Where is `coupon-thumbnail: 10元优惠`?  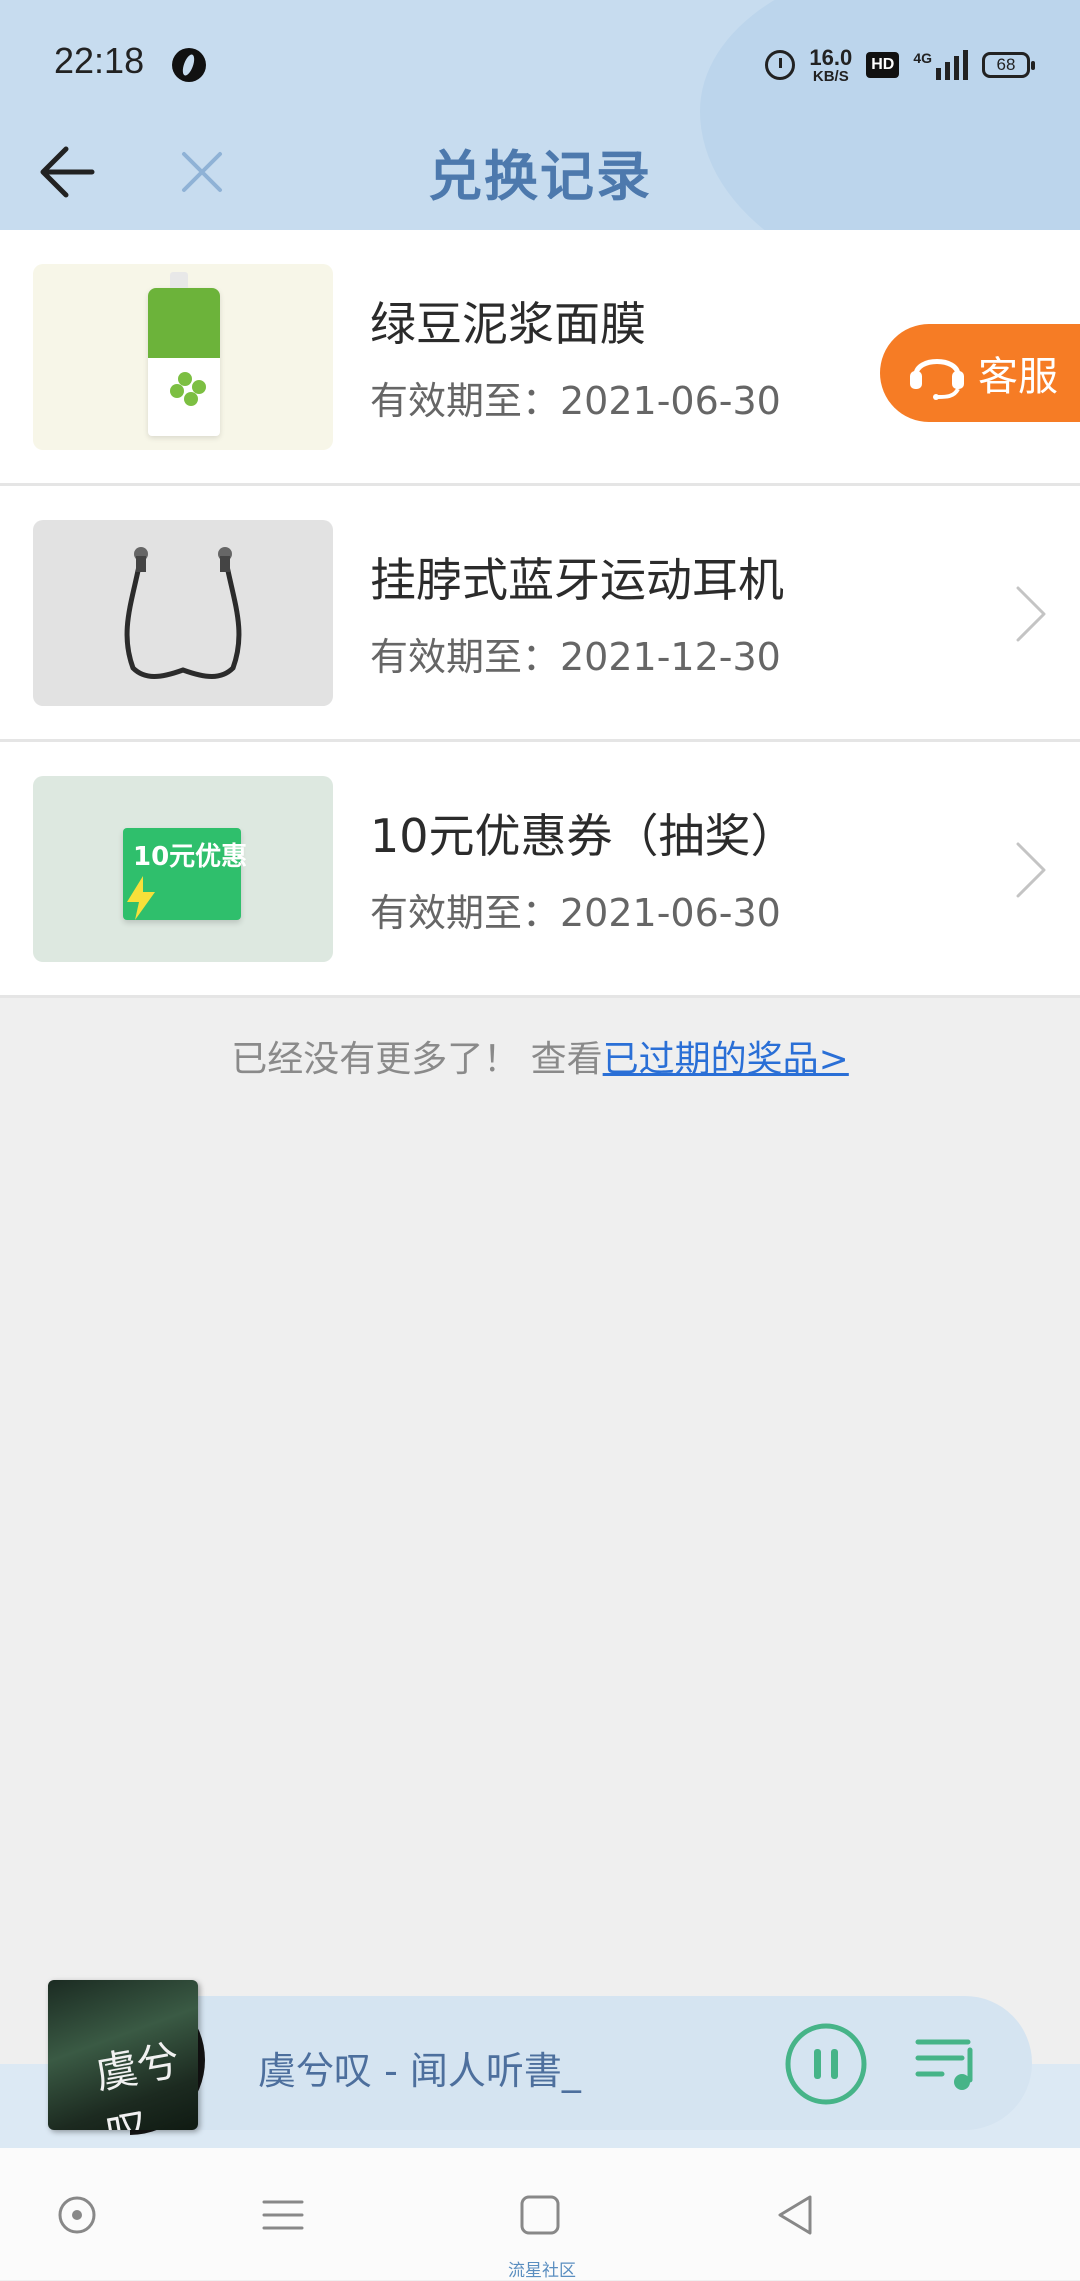 coupon-thumbnail: 10元优惠 is located at coordinates (183, 869).